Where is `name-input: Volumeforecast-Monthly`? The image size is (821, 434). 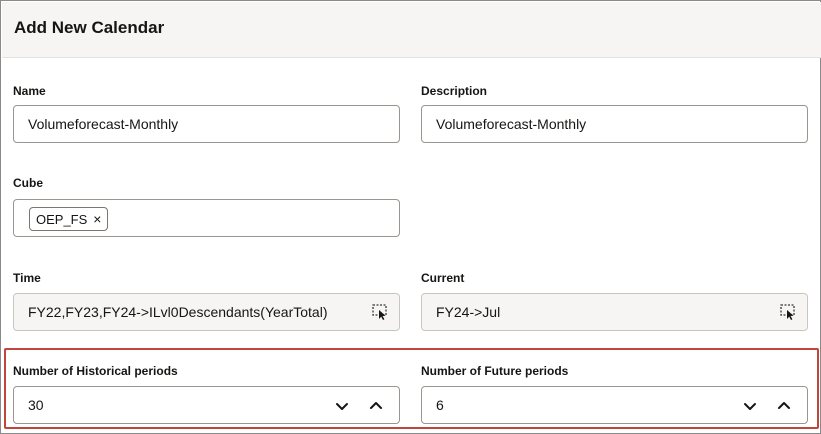
name-input: Volumeforecast-Monthly is located at coordinates (206, 124).